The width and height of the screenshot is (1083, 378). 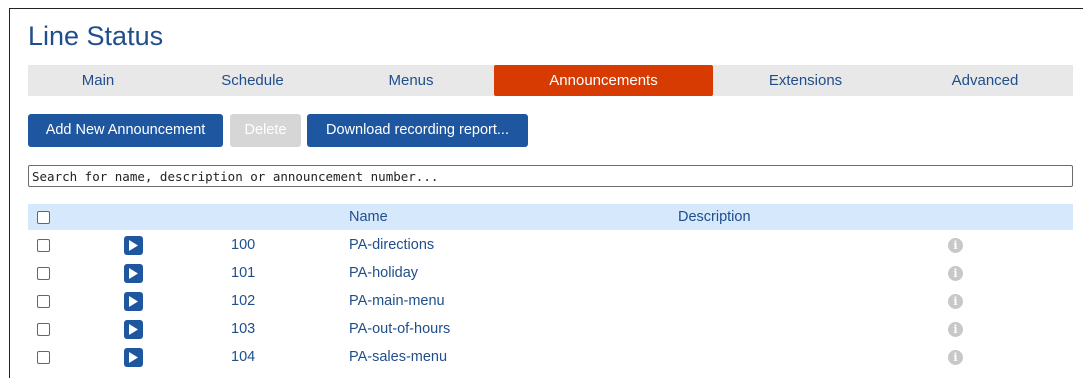 What do you see at coordinates (243, 357) in the screenshot?
I see `announcement-number: 104` at bounding box center [243, 357].